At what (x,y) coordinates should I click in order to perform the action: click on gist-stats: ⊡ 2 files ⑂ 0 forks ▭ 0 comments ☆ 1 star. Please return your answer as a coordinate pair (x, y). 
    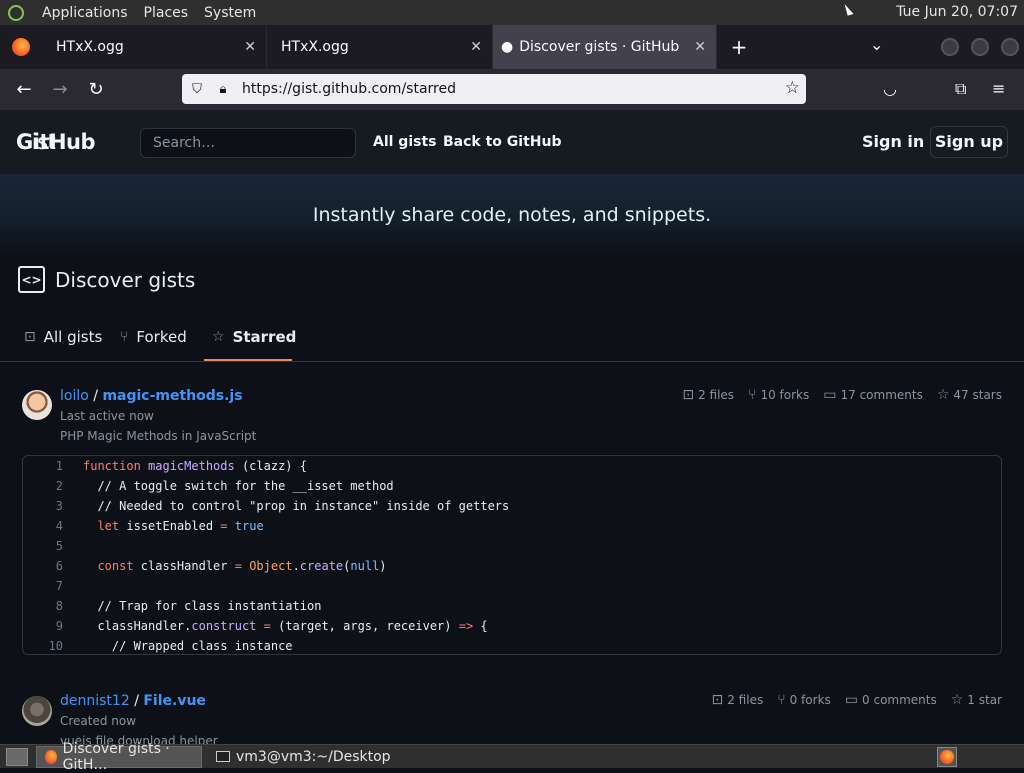
    Looking at the image, I should click on (857, 700).